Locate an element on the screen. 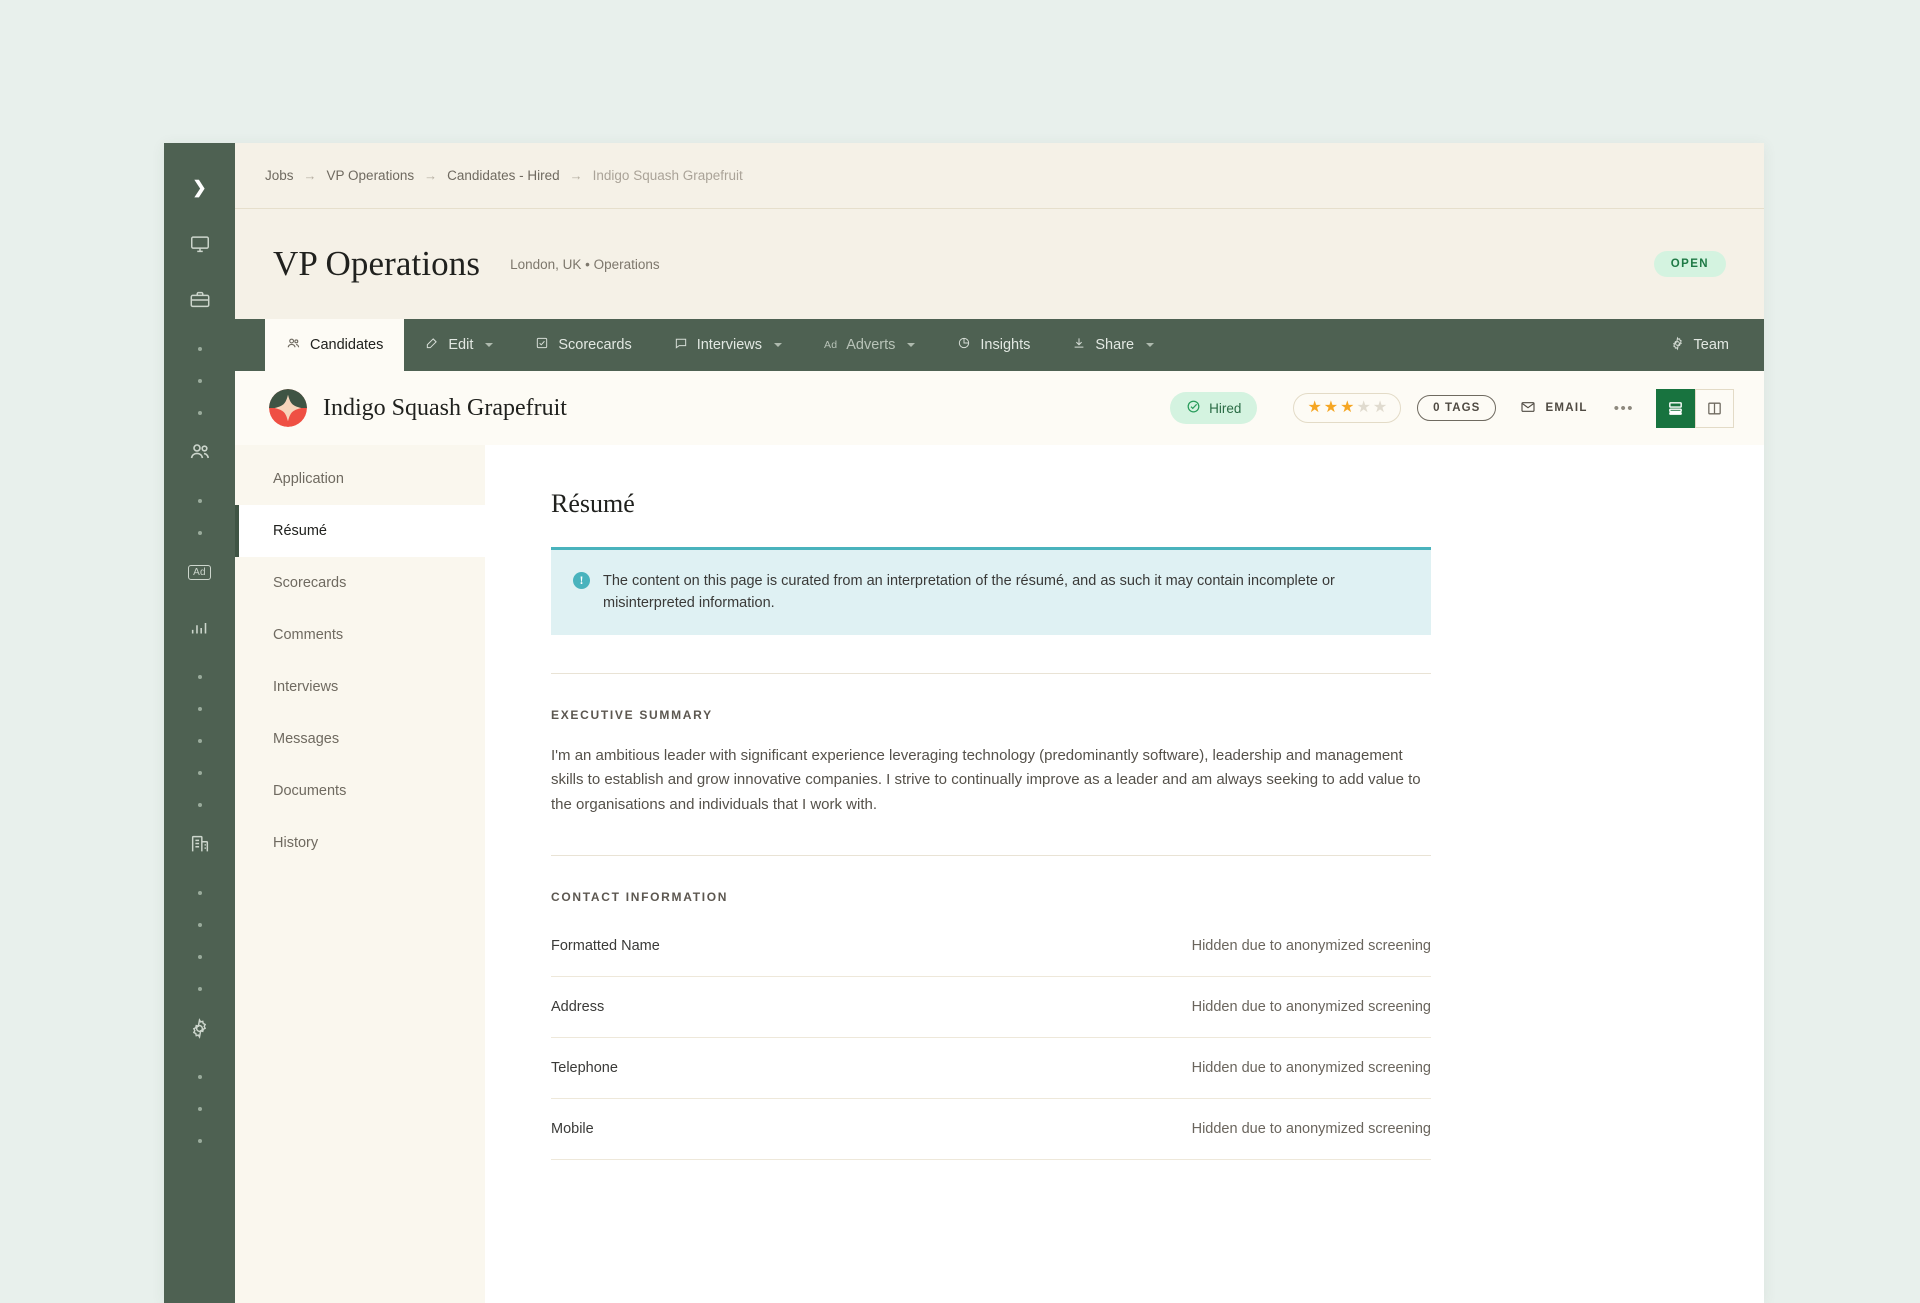  contact-information-heading: CONTACT INFORMATION is located at coordinates (640, 896).